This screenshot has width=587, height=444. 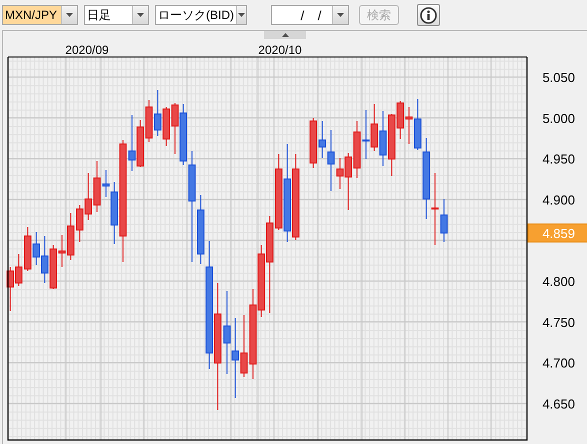 What do you see at coordinates (558, 77) in the screenshot?
I see `price-axis-label: 5.050` at bounding box center [558, 77].